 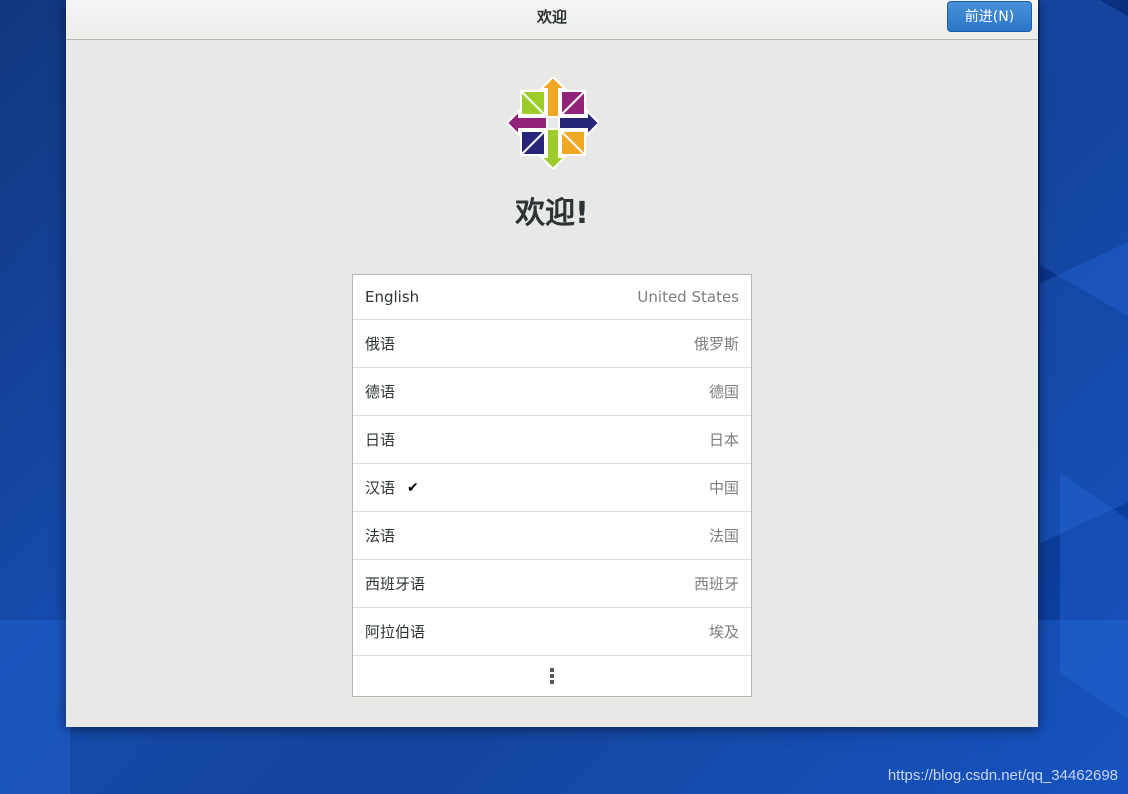 What do you see at coordinates (380, 344) in the screenshot?
I see `language-name: 俄语` at bounding box center [380, 344].